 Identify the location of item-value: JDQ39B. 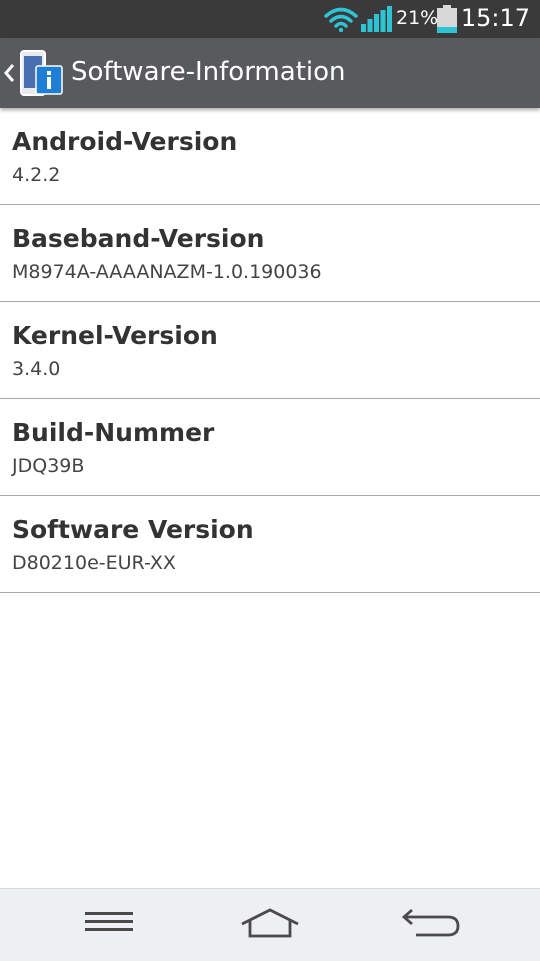
(48, 466).